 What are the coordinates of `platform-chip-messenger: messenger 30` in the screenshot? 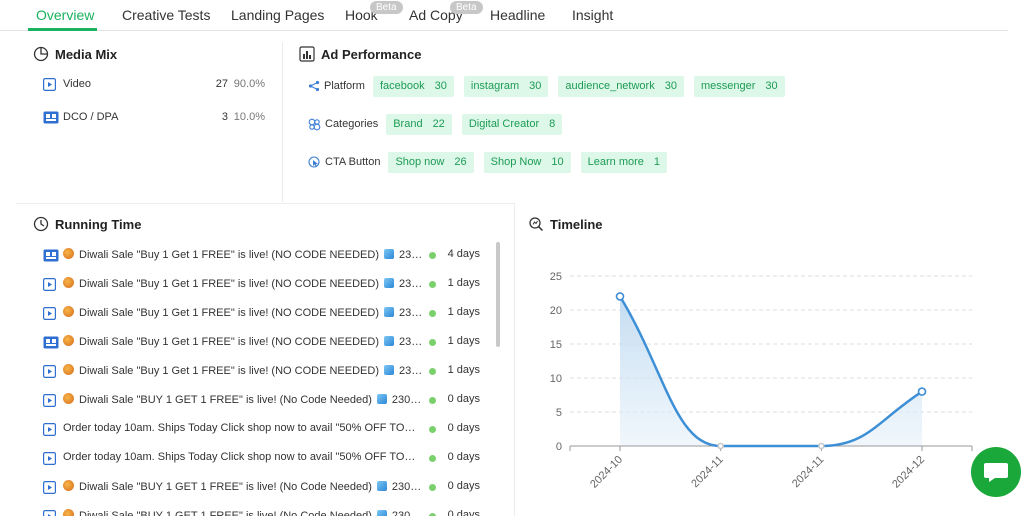 It's located at (739, 86).